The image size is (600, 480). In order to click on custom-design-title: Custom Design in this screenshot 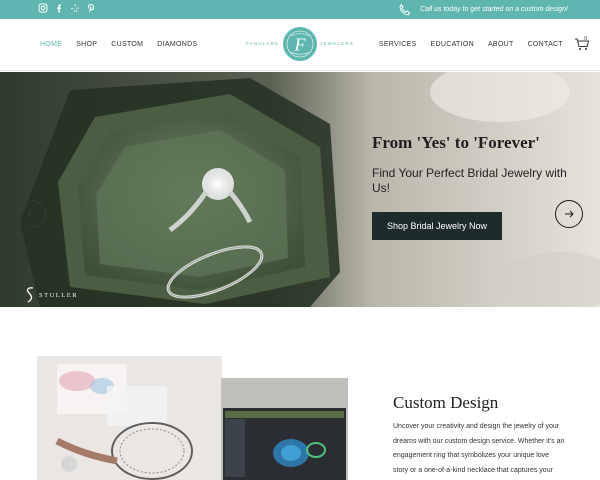, I will do `click(446, 402)`.